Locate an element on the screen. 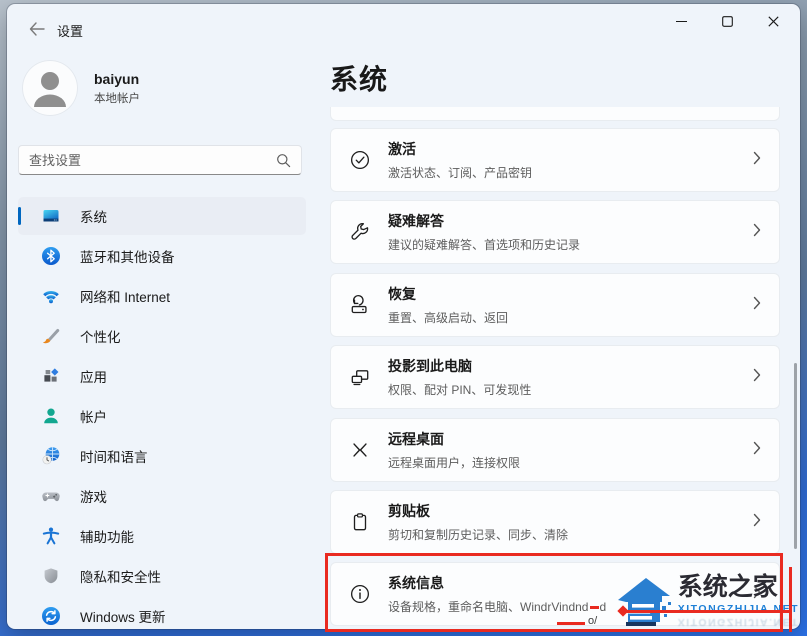 This screenshot has width=807, height=636. sidebar-item-label: 网络和 Internet is located at coordinates (125, 297).